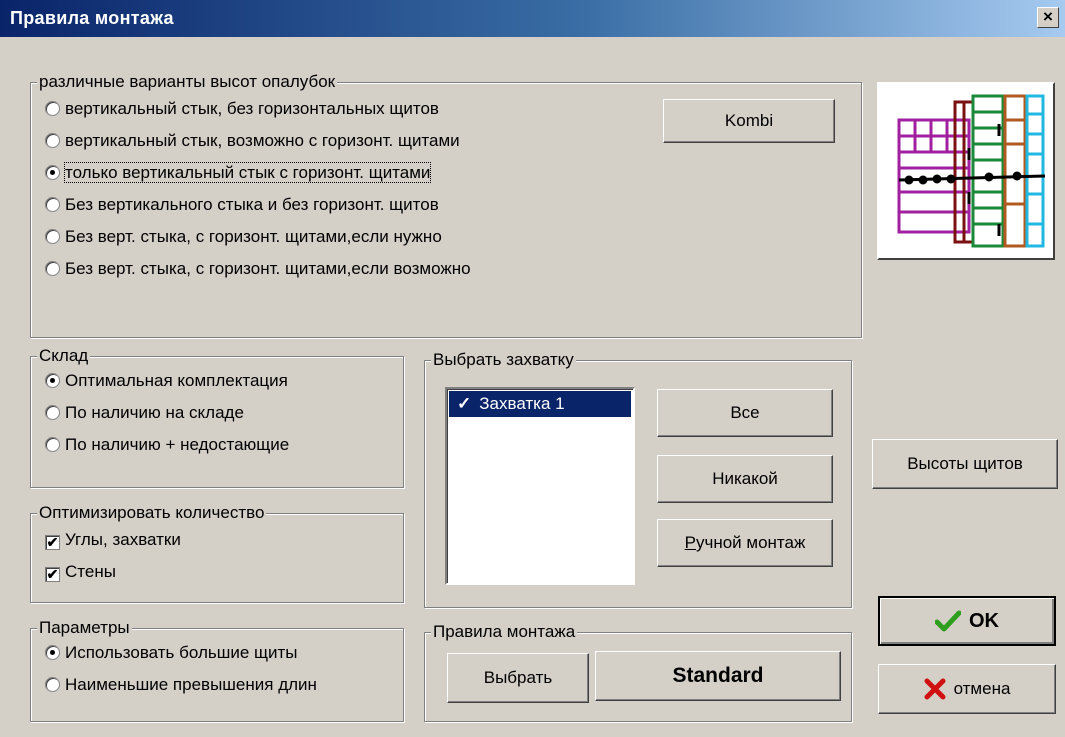  I want to click on assembly-rules-group: Правила монтажа Выбрать Standard, so click(638, 672).